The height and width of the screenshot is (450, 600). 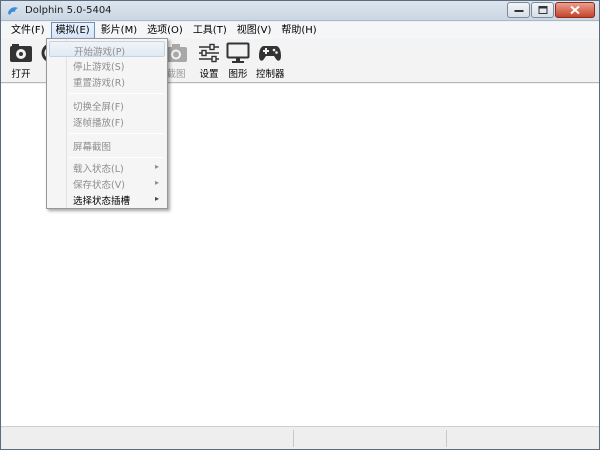 I want to click on dolphin-app-icon, so click(x=13, y=11).